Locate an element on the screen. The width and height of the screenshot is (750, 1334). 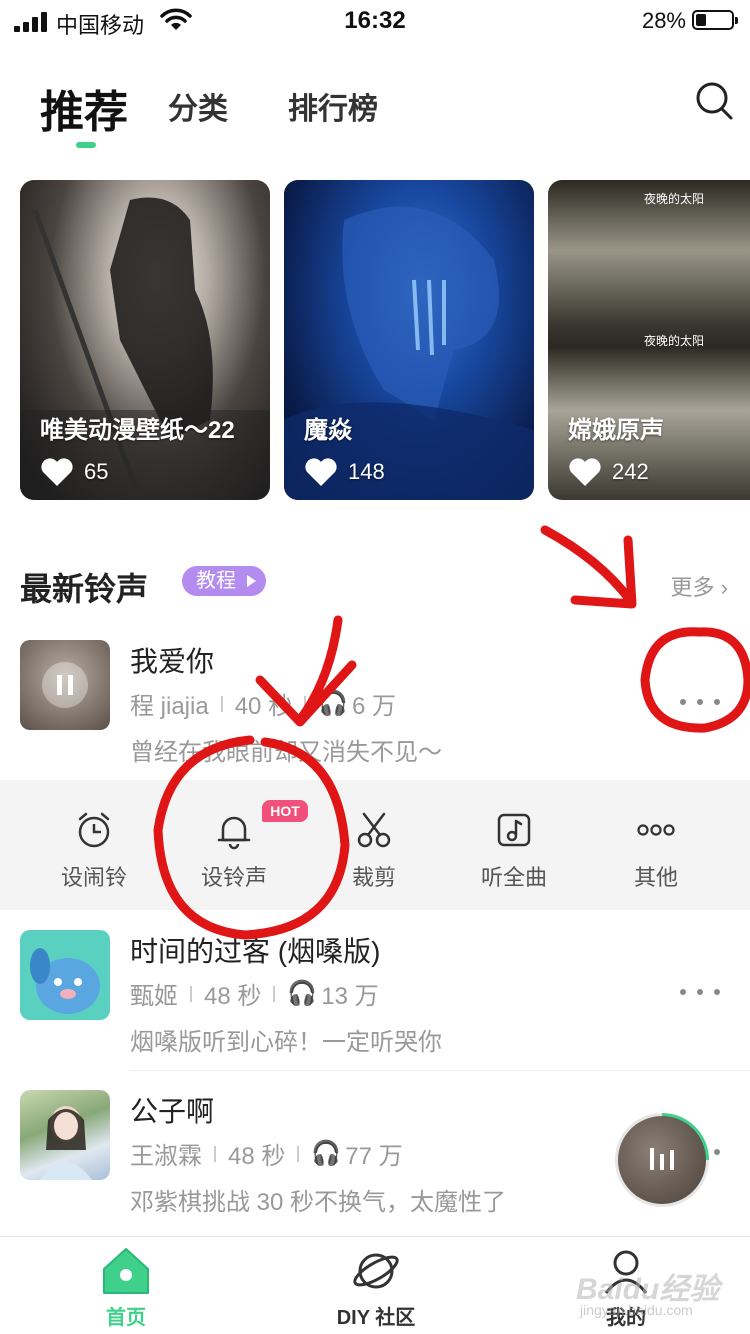
playlist-card: 唯美动漫壁纸～22 65 is located at coordinates (145, 340).